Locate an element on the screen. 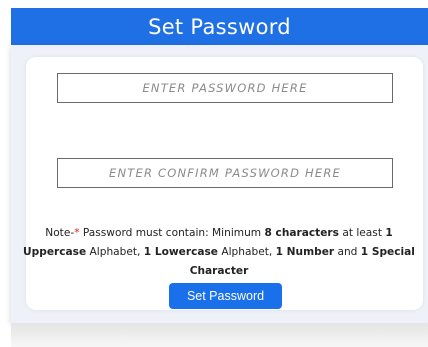 The image size is (428, 347). note-prefix: Note- is located at coordinates (60, 233).